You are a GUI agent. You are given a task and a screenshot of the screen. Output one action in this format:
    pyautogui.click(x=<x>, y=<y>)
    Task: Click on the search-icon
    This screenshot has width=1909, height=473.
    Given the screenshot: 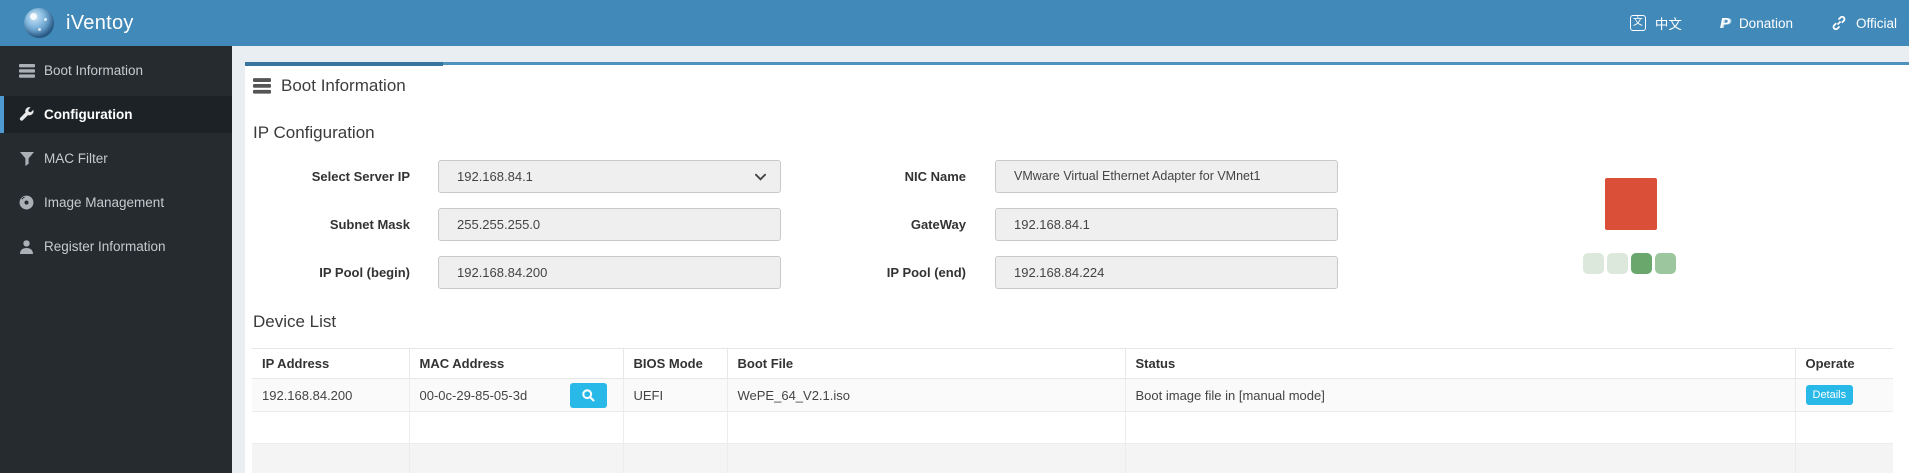 What is the action you would take?
    pyautogui.click(x=588, y=395)
    